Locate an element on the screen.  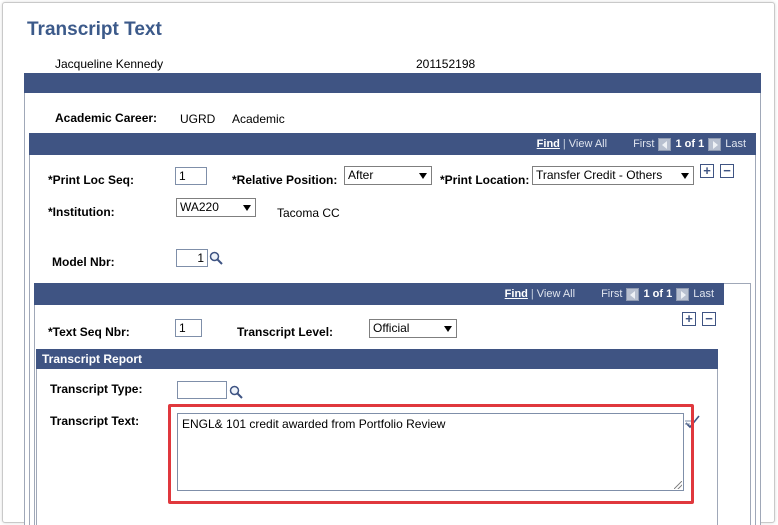
student-name: Jacqueline Kennedy is located at coordinates (109, 64).